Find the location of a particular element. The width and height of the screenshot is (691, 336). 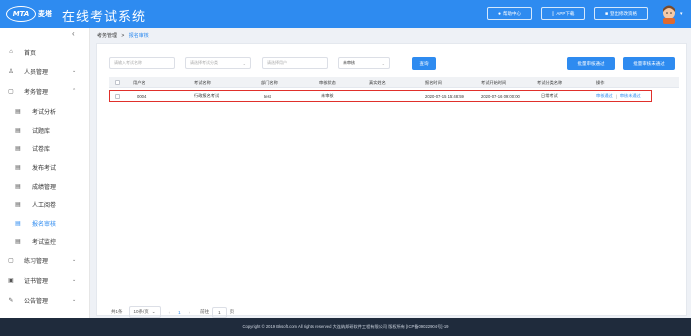

sidebar-item-label: 试题库 is located at coordinates (41, 131).